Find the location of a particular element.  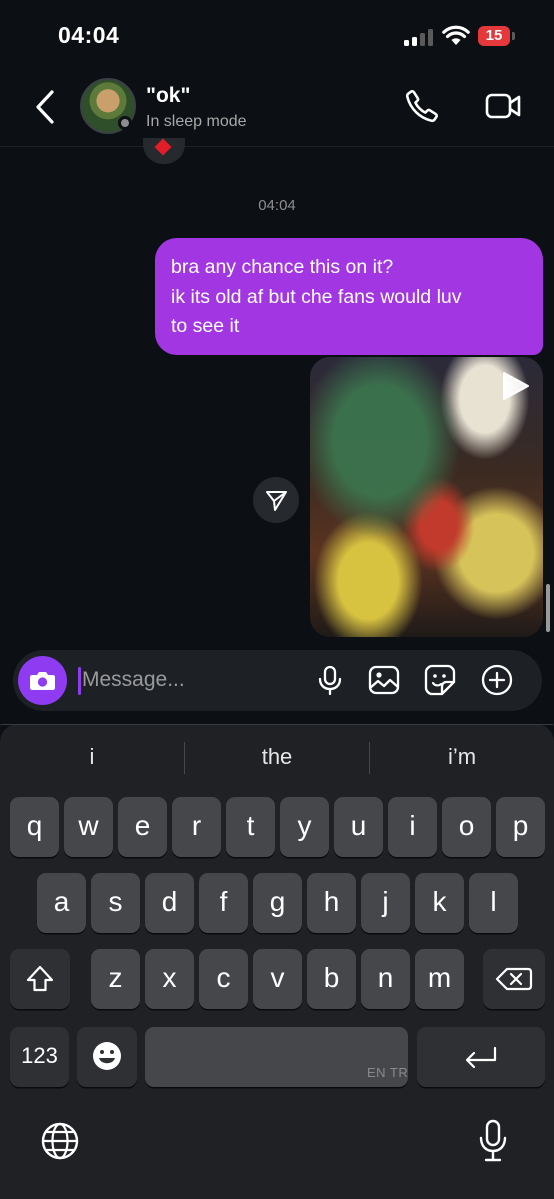

back-chevron-icon is located at coordinates (46, 107).